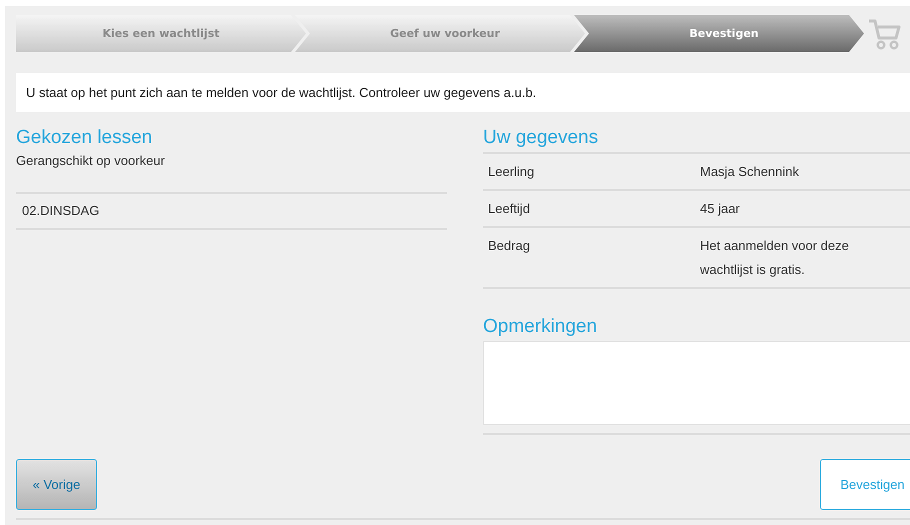 This screenshot has height=525, width=910. What do you see at coordinates (85, 138) in the screenshot?
I see `section-title: Gekozen lessen` at bounding box center [85, 138].